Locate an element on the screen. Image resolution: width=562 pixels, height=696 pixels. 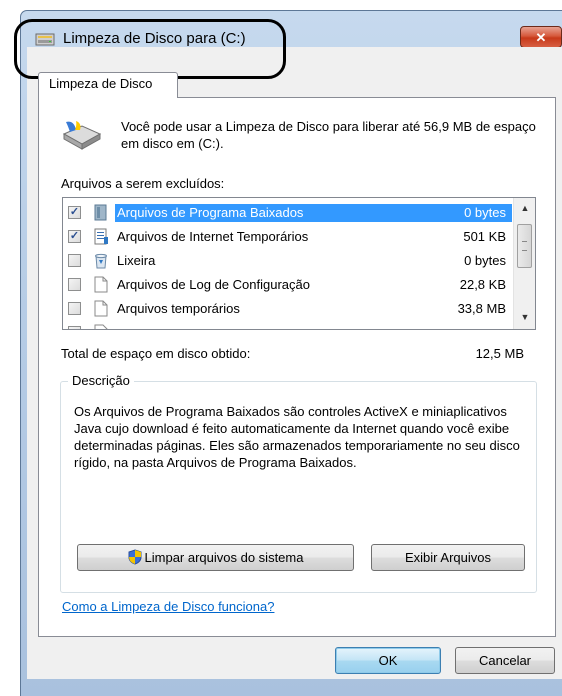
item-size: 501 KB is located at coordinates (484, 236).